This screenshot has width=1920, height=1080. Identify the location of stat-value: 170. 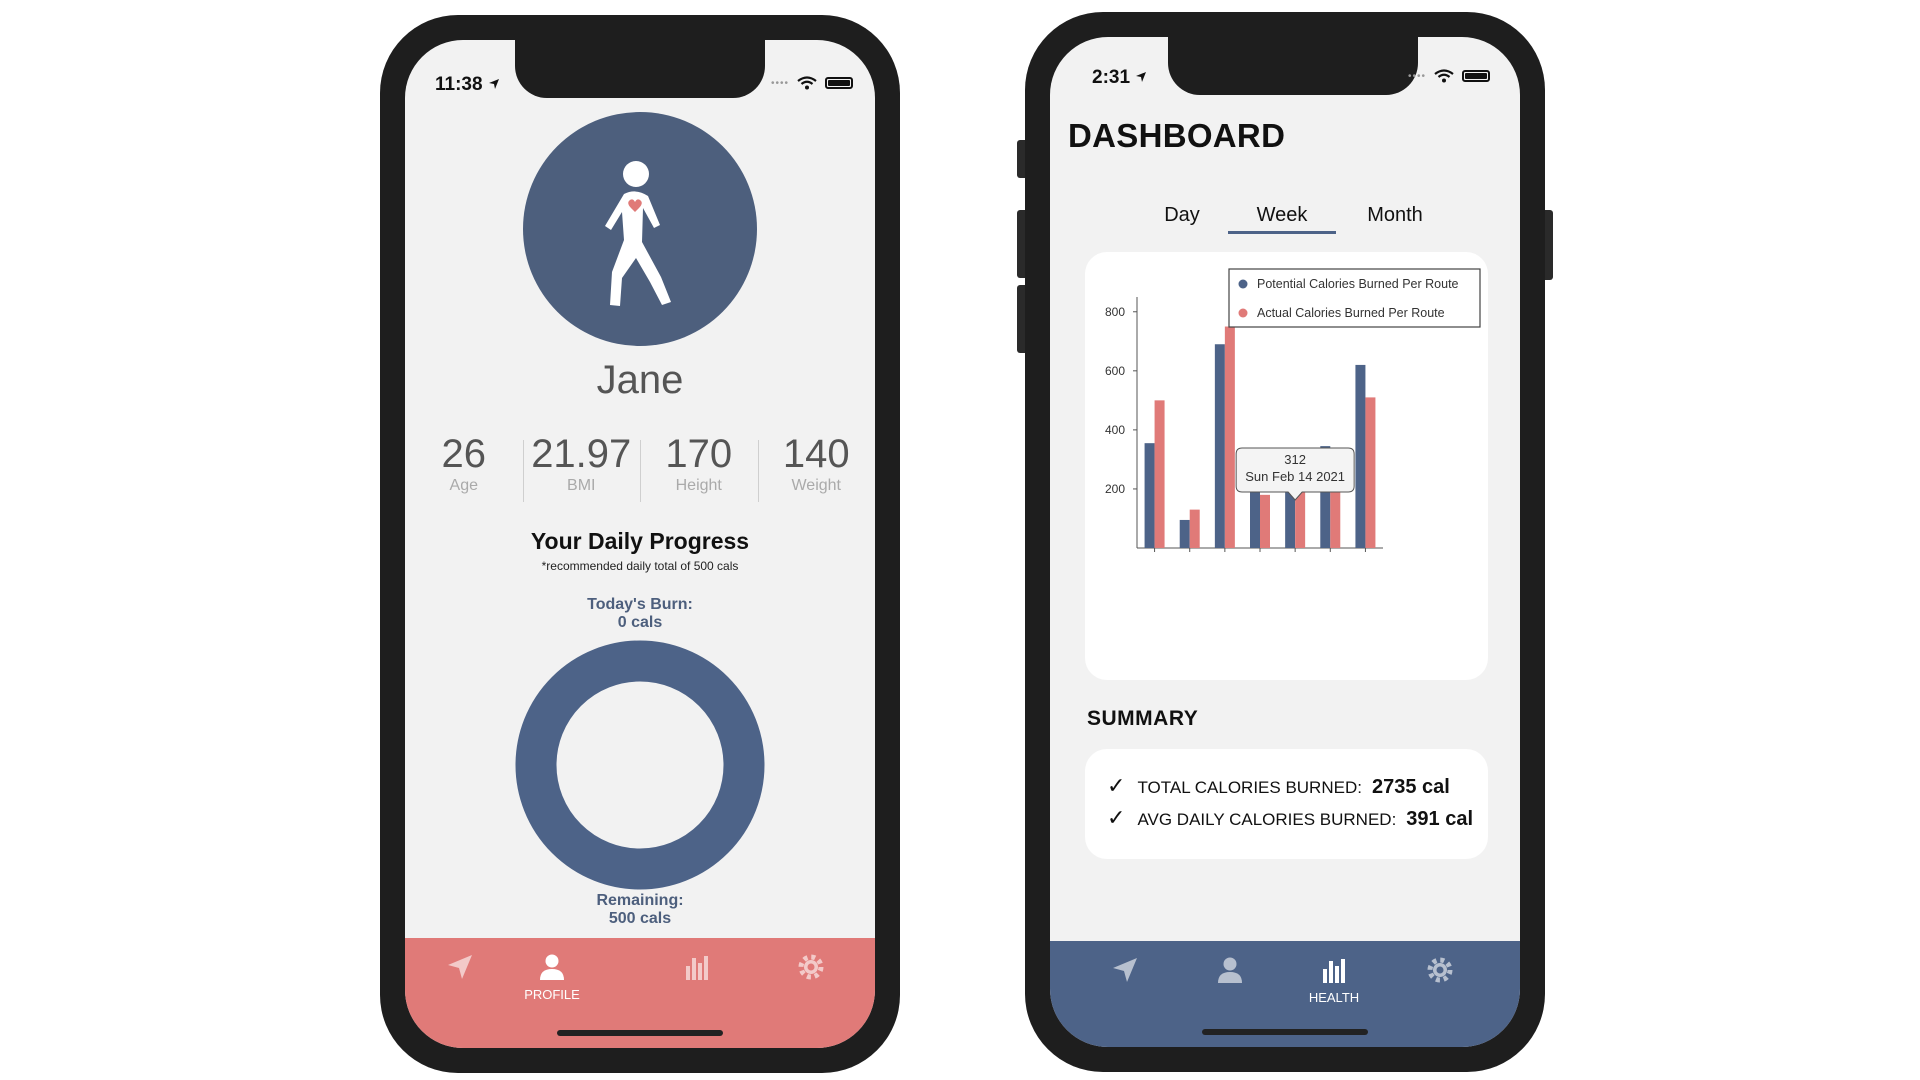
(699, 454).